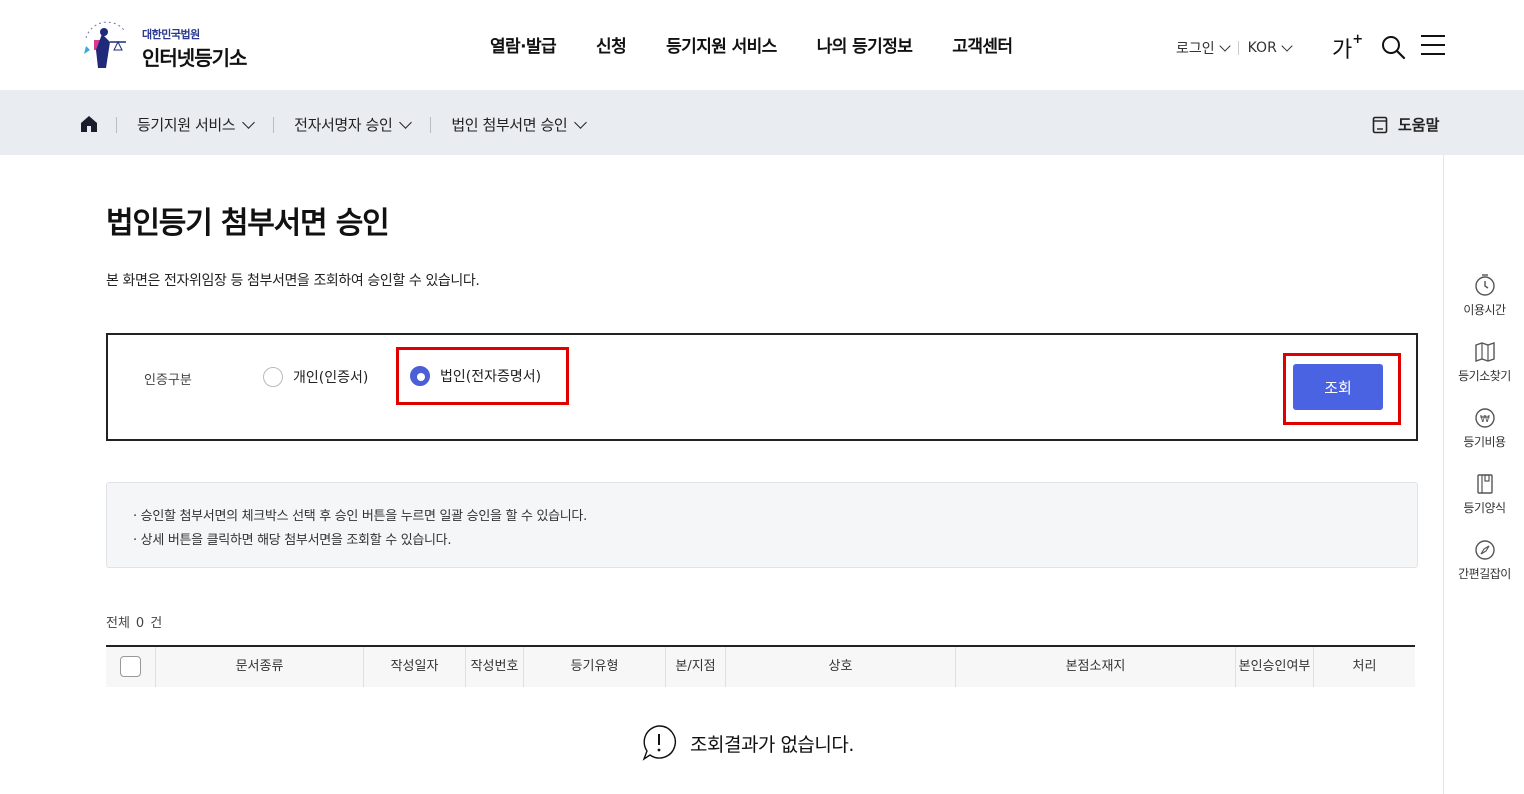  What do you see at coordinates (1393, 47) in the screenshot?
I see `search-icon` at bounding box center [1393, 47].